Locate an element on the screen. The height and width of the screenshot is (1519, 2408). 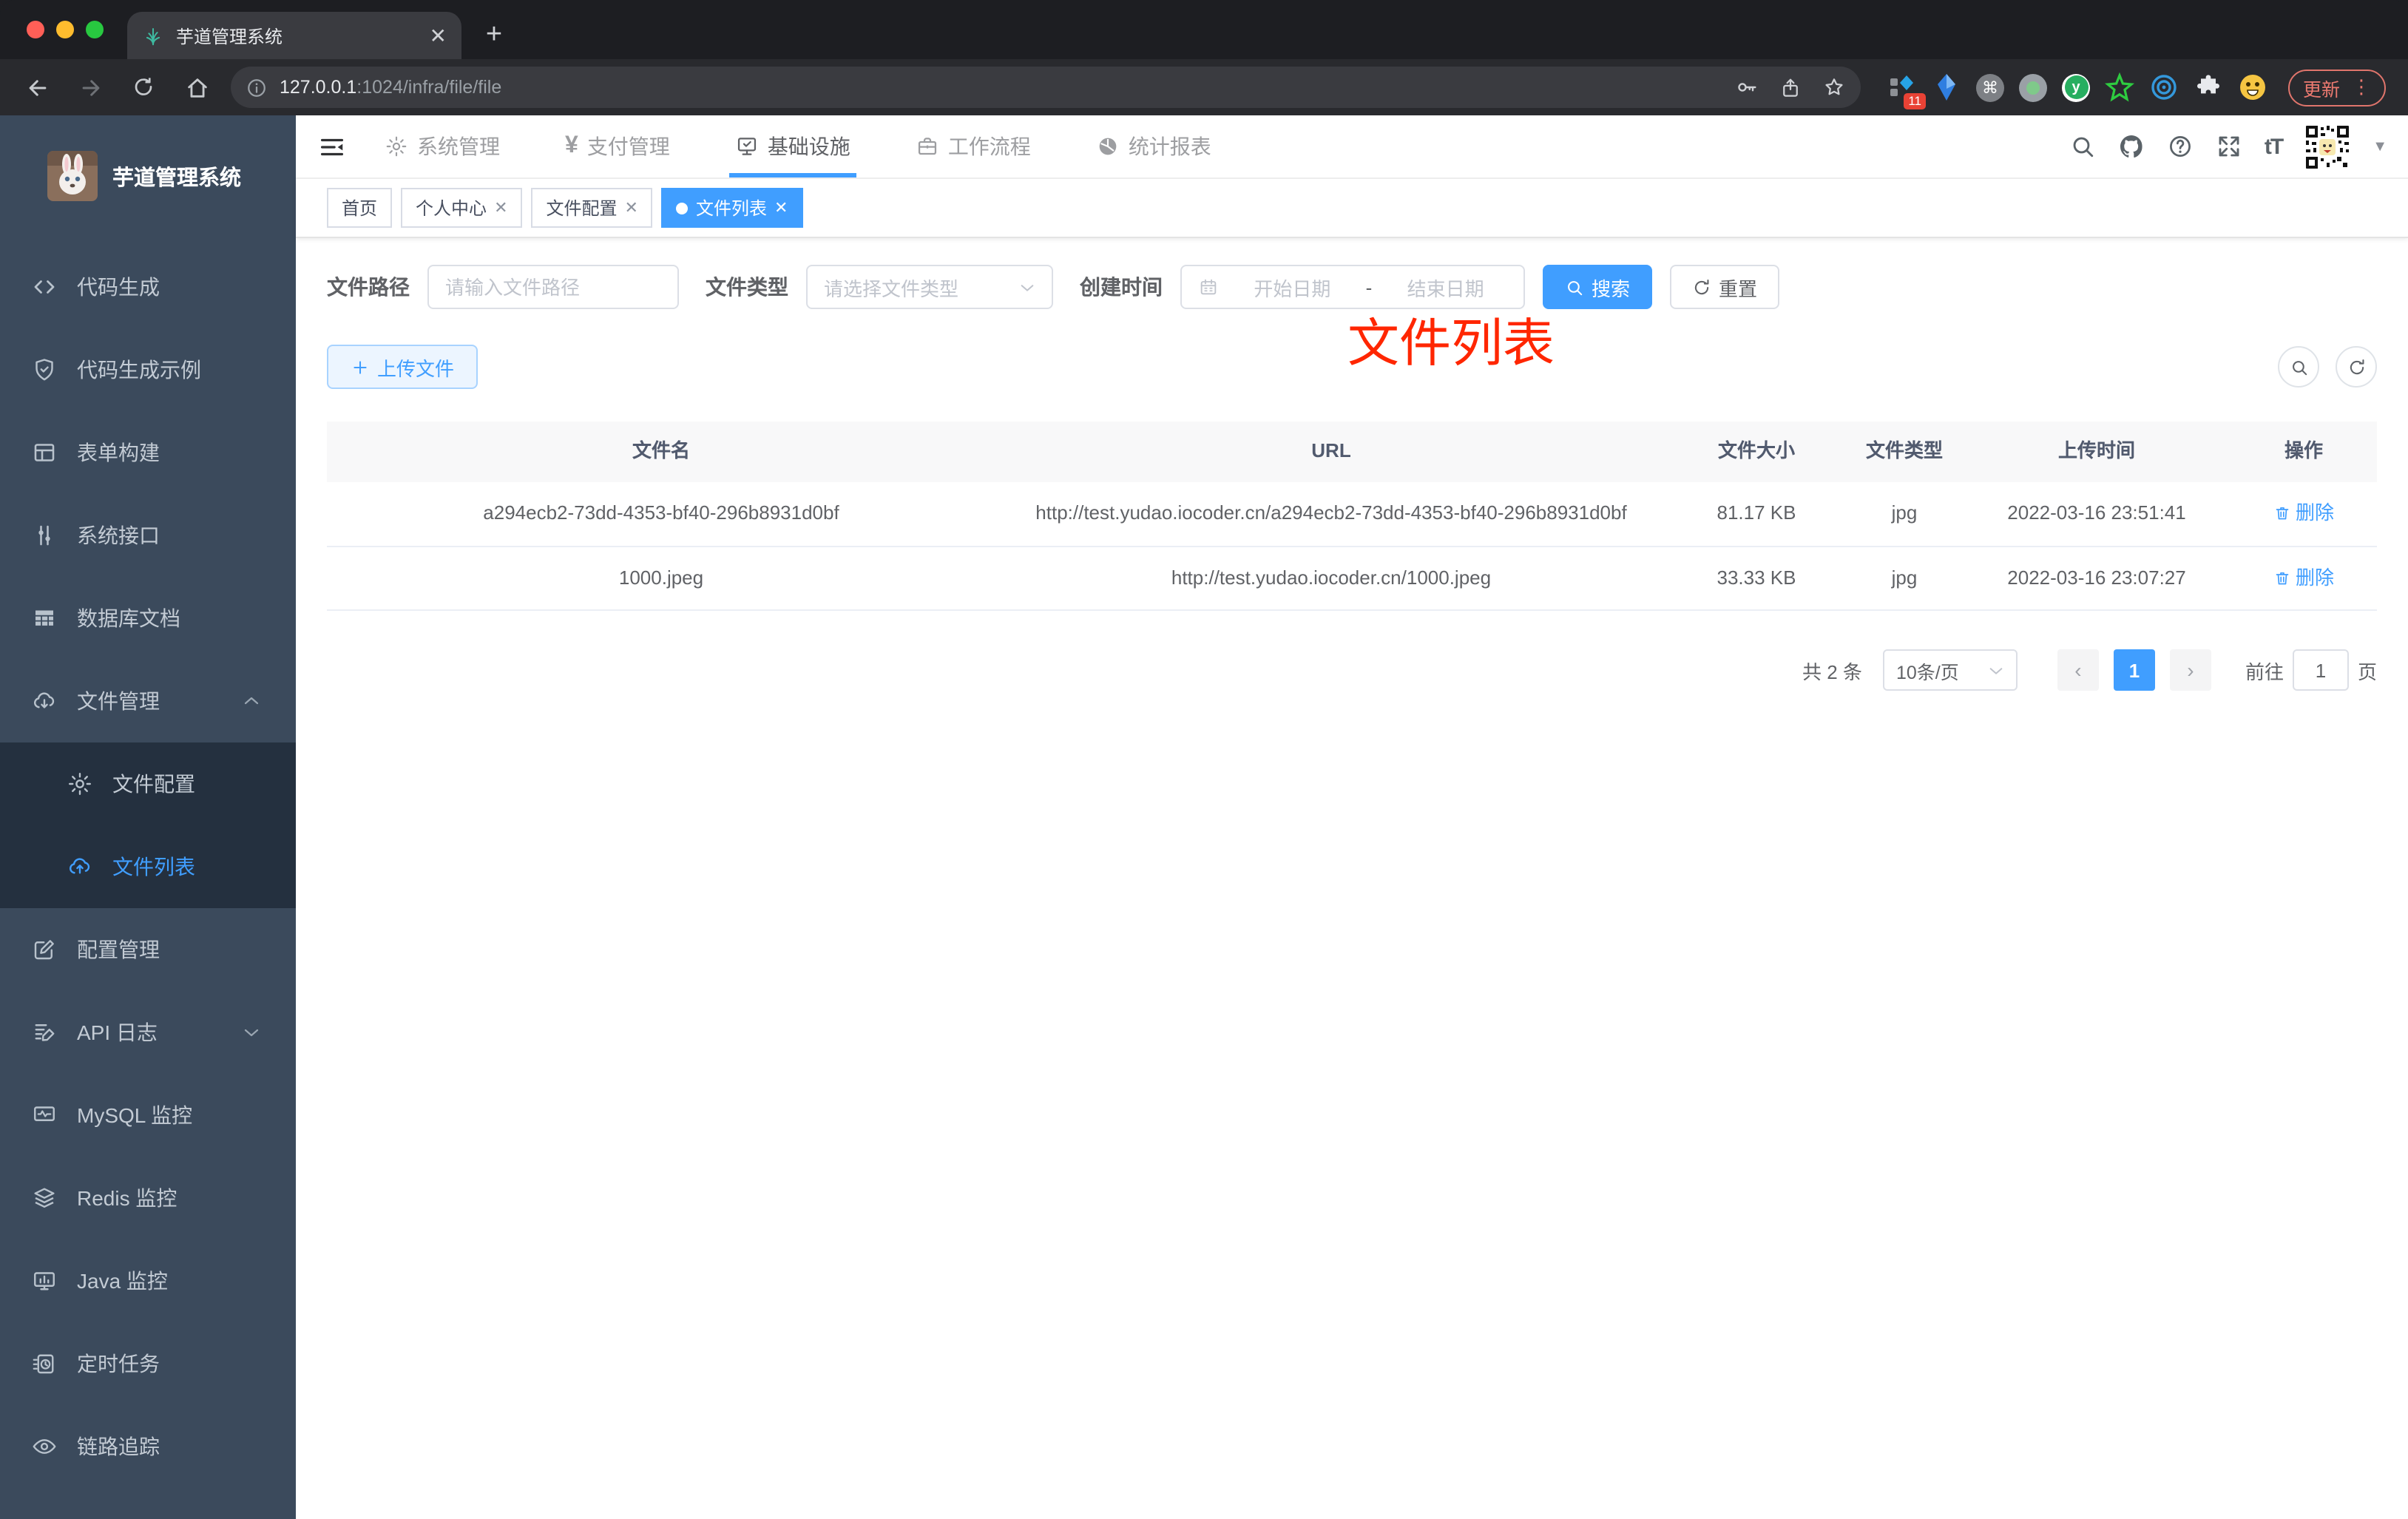
calendar-icon is located at coordinates (1208, 287).